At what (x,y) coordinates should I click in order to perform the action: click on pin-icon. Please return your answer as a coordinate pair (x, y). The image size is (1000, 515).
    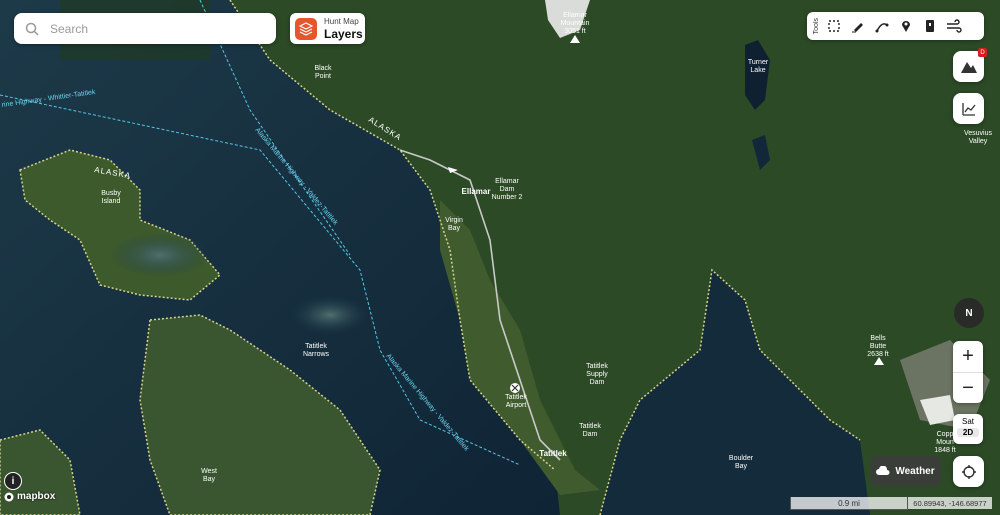
    Looking at the image, I should click on (906, 26).